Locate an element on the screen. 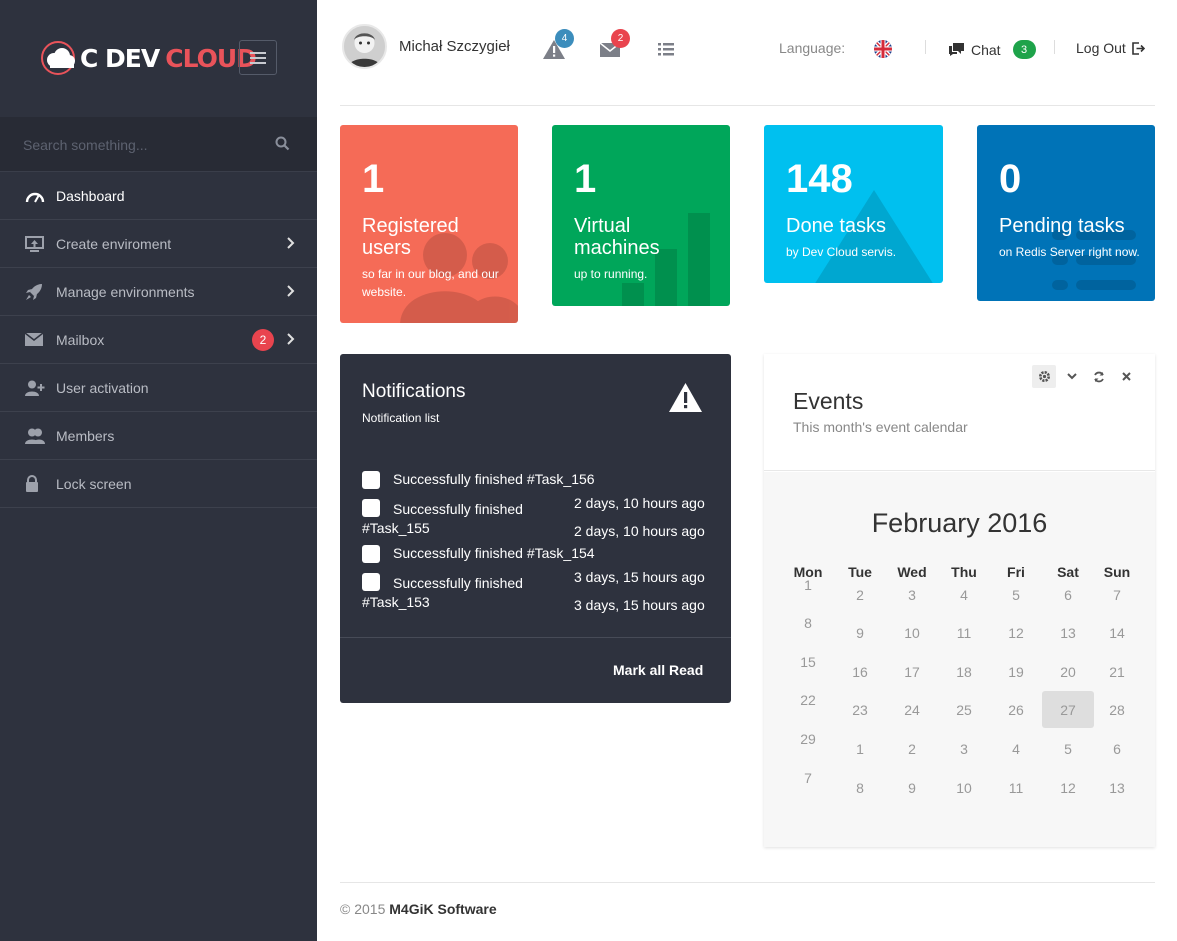 This screenshot has width=1177, height=941. messages-count-badge: 2 is located at coordinates (620, 38).